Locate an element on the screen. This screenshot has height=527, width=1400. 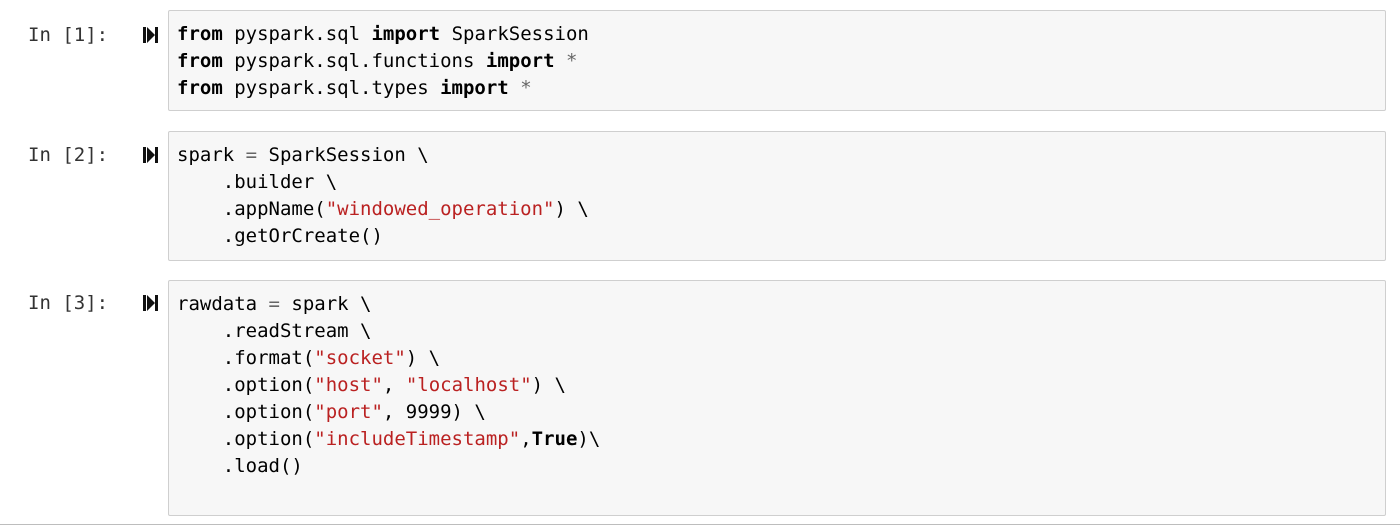
code-line: .appName("windowed_operation") \ is located at coordinates (777, 209).